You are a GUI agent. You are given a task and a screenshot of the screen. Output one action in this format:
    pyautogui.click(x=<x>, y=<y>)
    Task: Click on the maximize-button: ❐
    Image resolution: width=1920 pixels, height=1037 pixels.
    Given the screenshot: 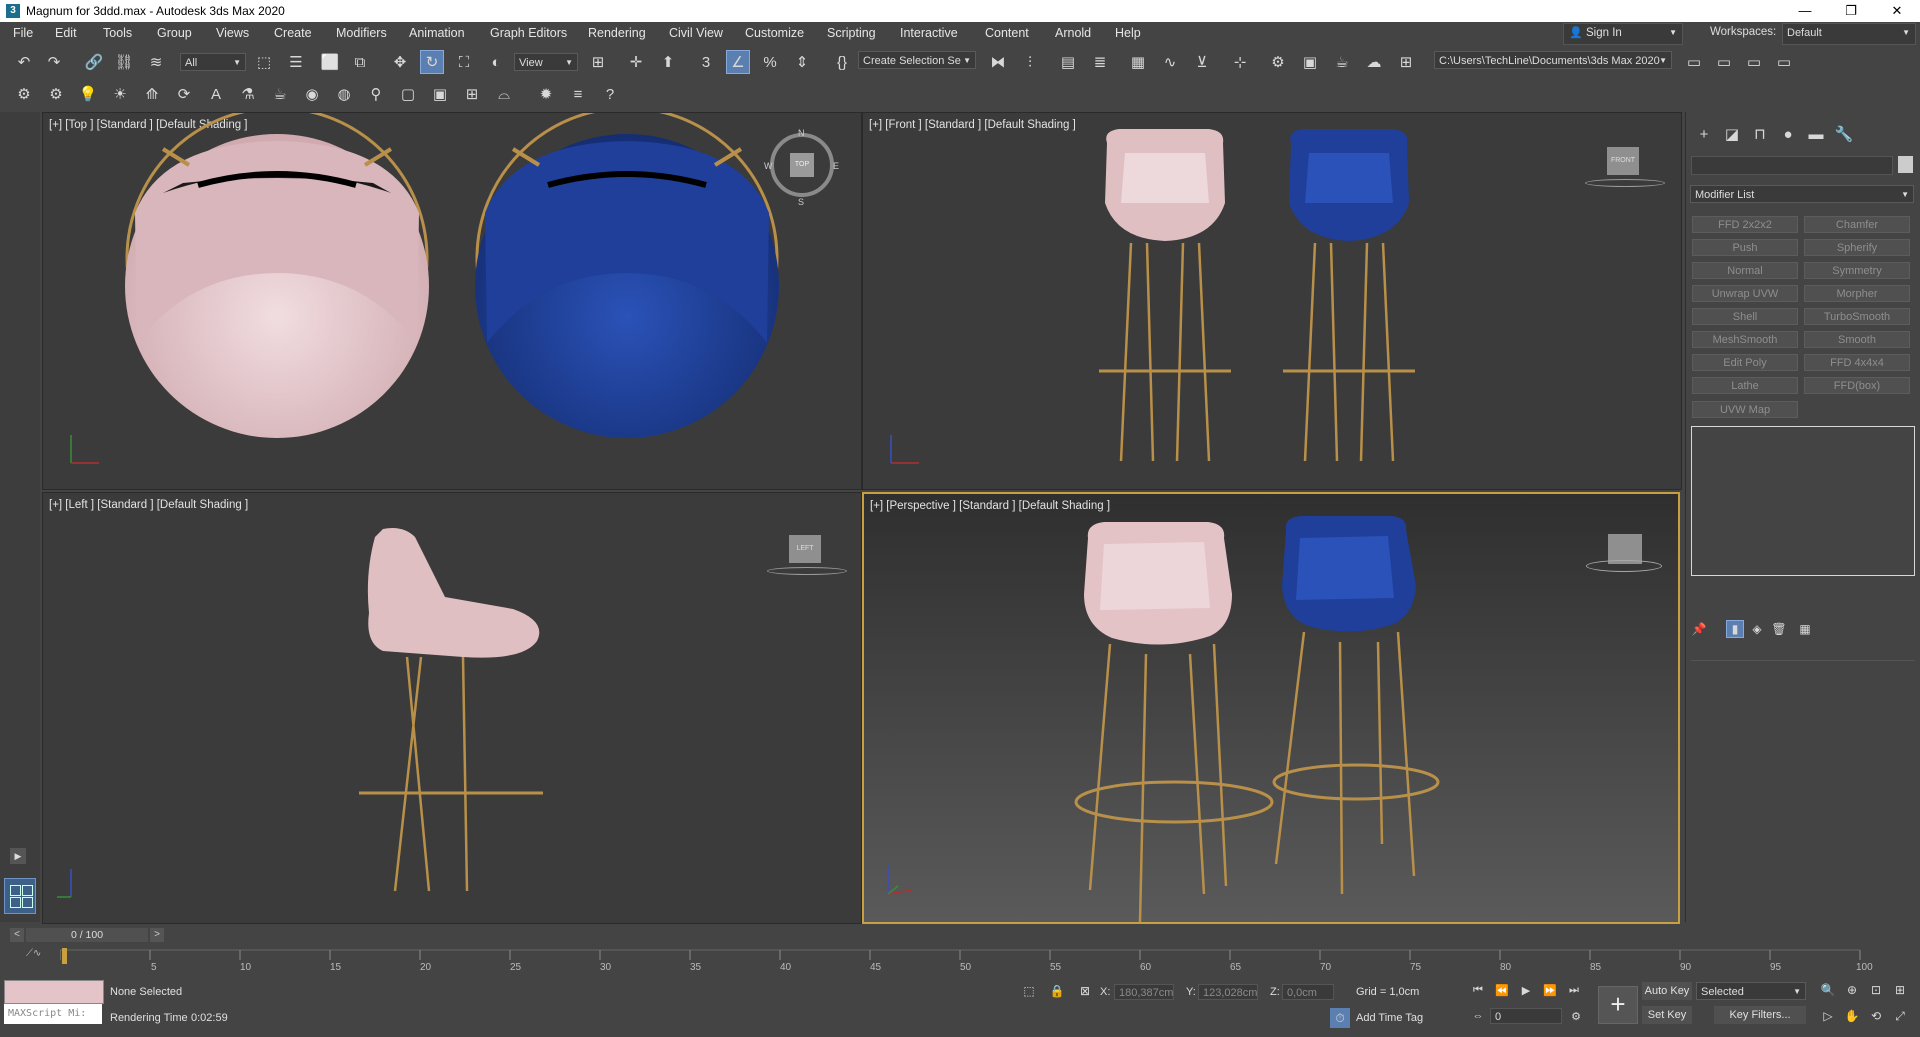 What is the action you would take?
    pyautogui.click(x=1851, y=11)
    